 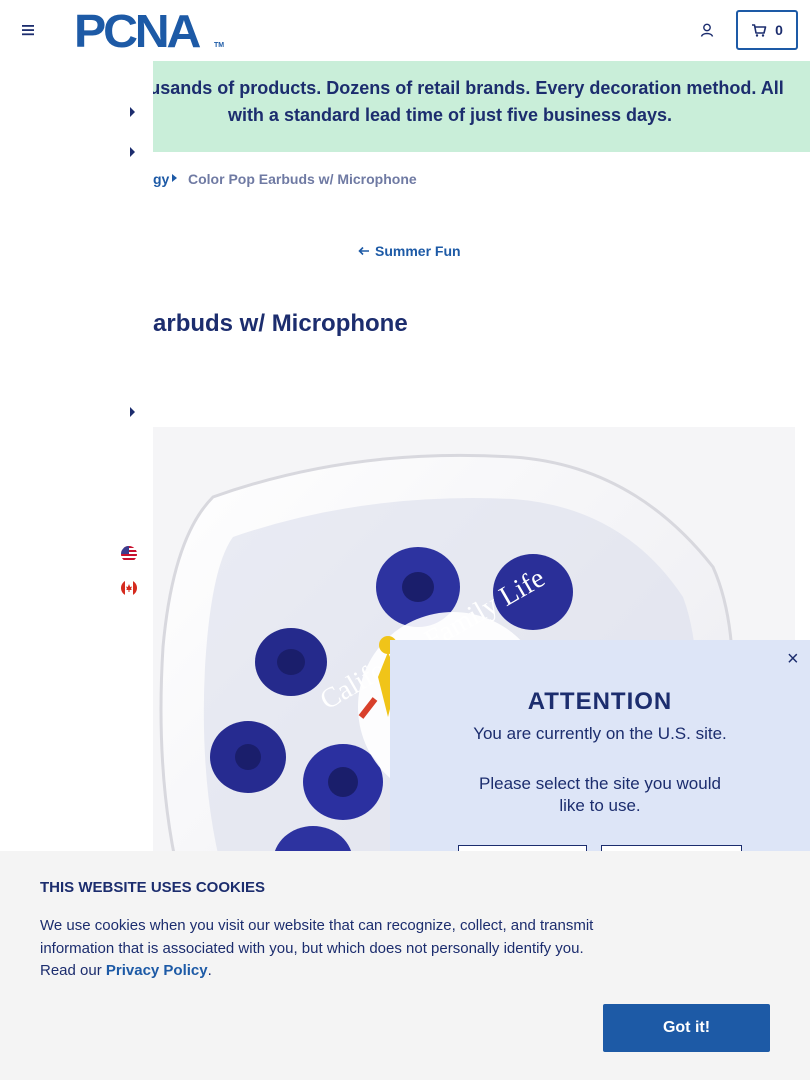 What do you see at coordinates (779, 30) in the screenshot?
I see `cart-count: 0` at bounding box center [779, 30].